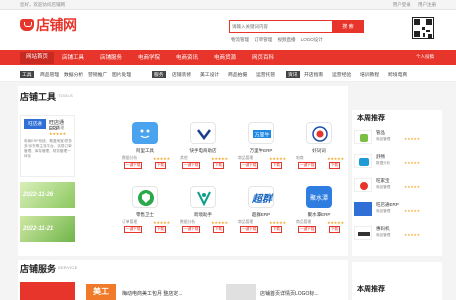 This screenshot has width=456, height=300. Describe the element at coordinates (319, 143) in the screenshot. I see `tool-card: 好词词 电商 ★★★★★ 一键下载 下载` at that location.